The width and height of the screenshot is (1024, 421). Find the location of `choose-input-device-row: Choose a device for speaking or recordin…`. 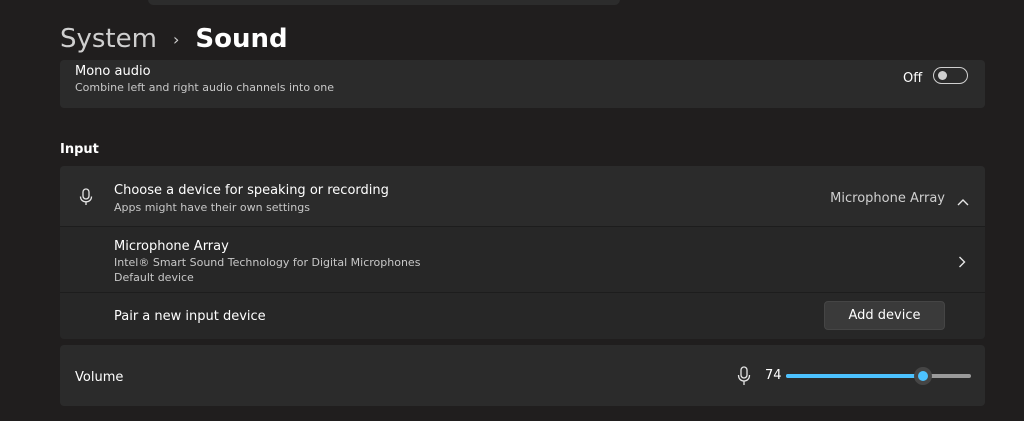

choose-input-device-row: Choose a device for speaking or recordin… is located at coordinates (522, 196).